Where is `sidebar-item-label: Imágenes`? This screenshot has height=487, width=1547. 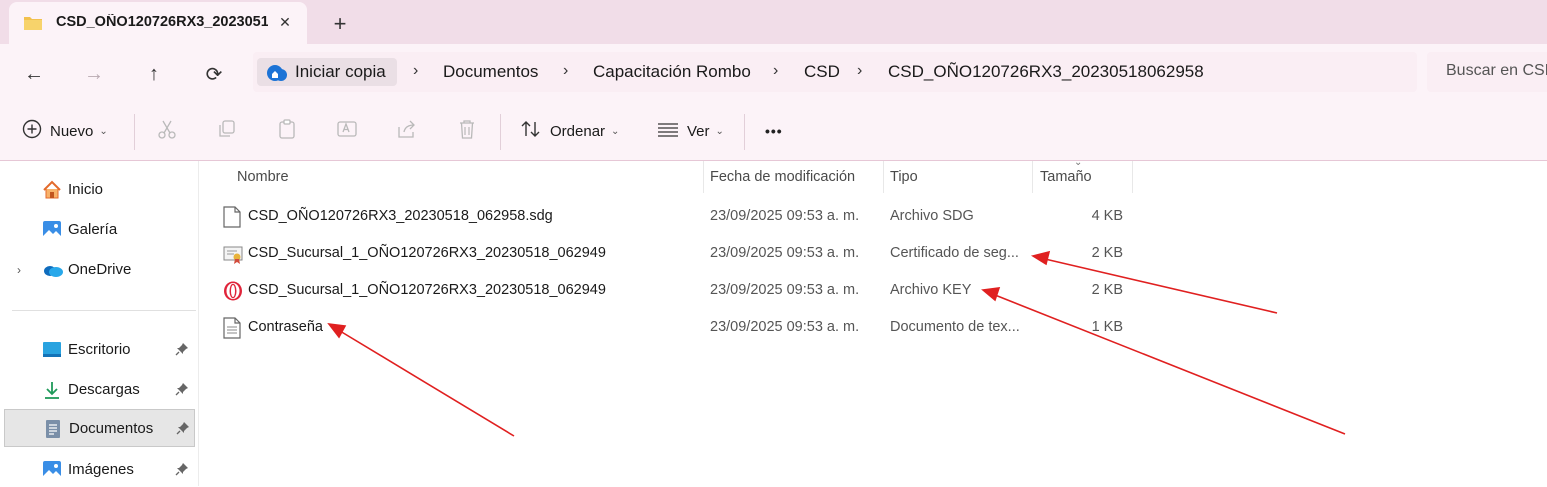
sidebar-item-label: Imágenes is located at coordinates (101, 469).